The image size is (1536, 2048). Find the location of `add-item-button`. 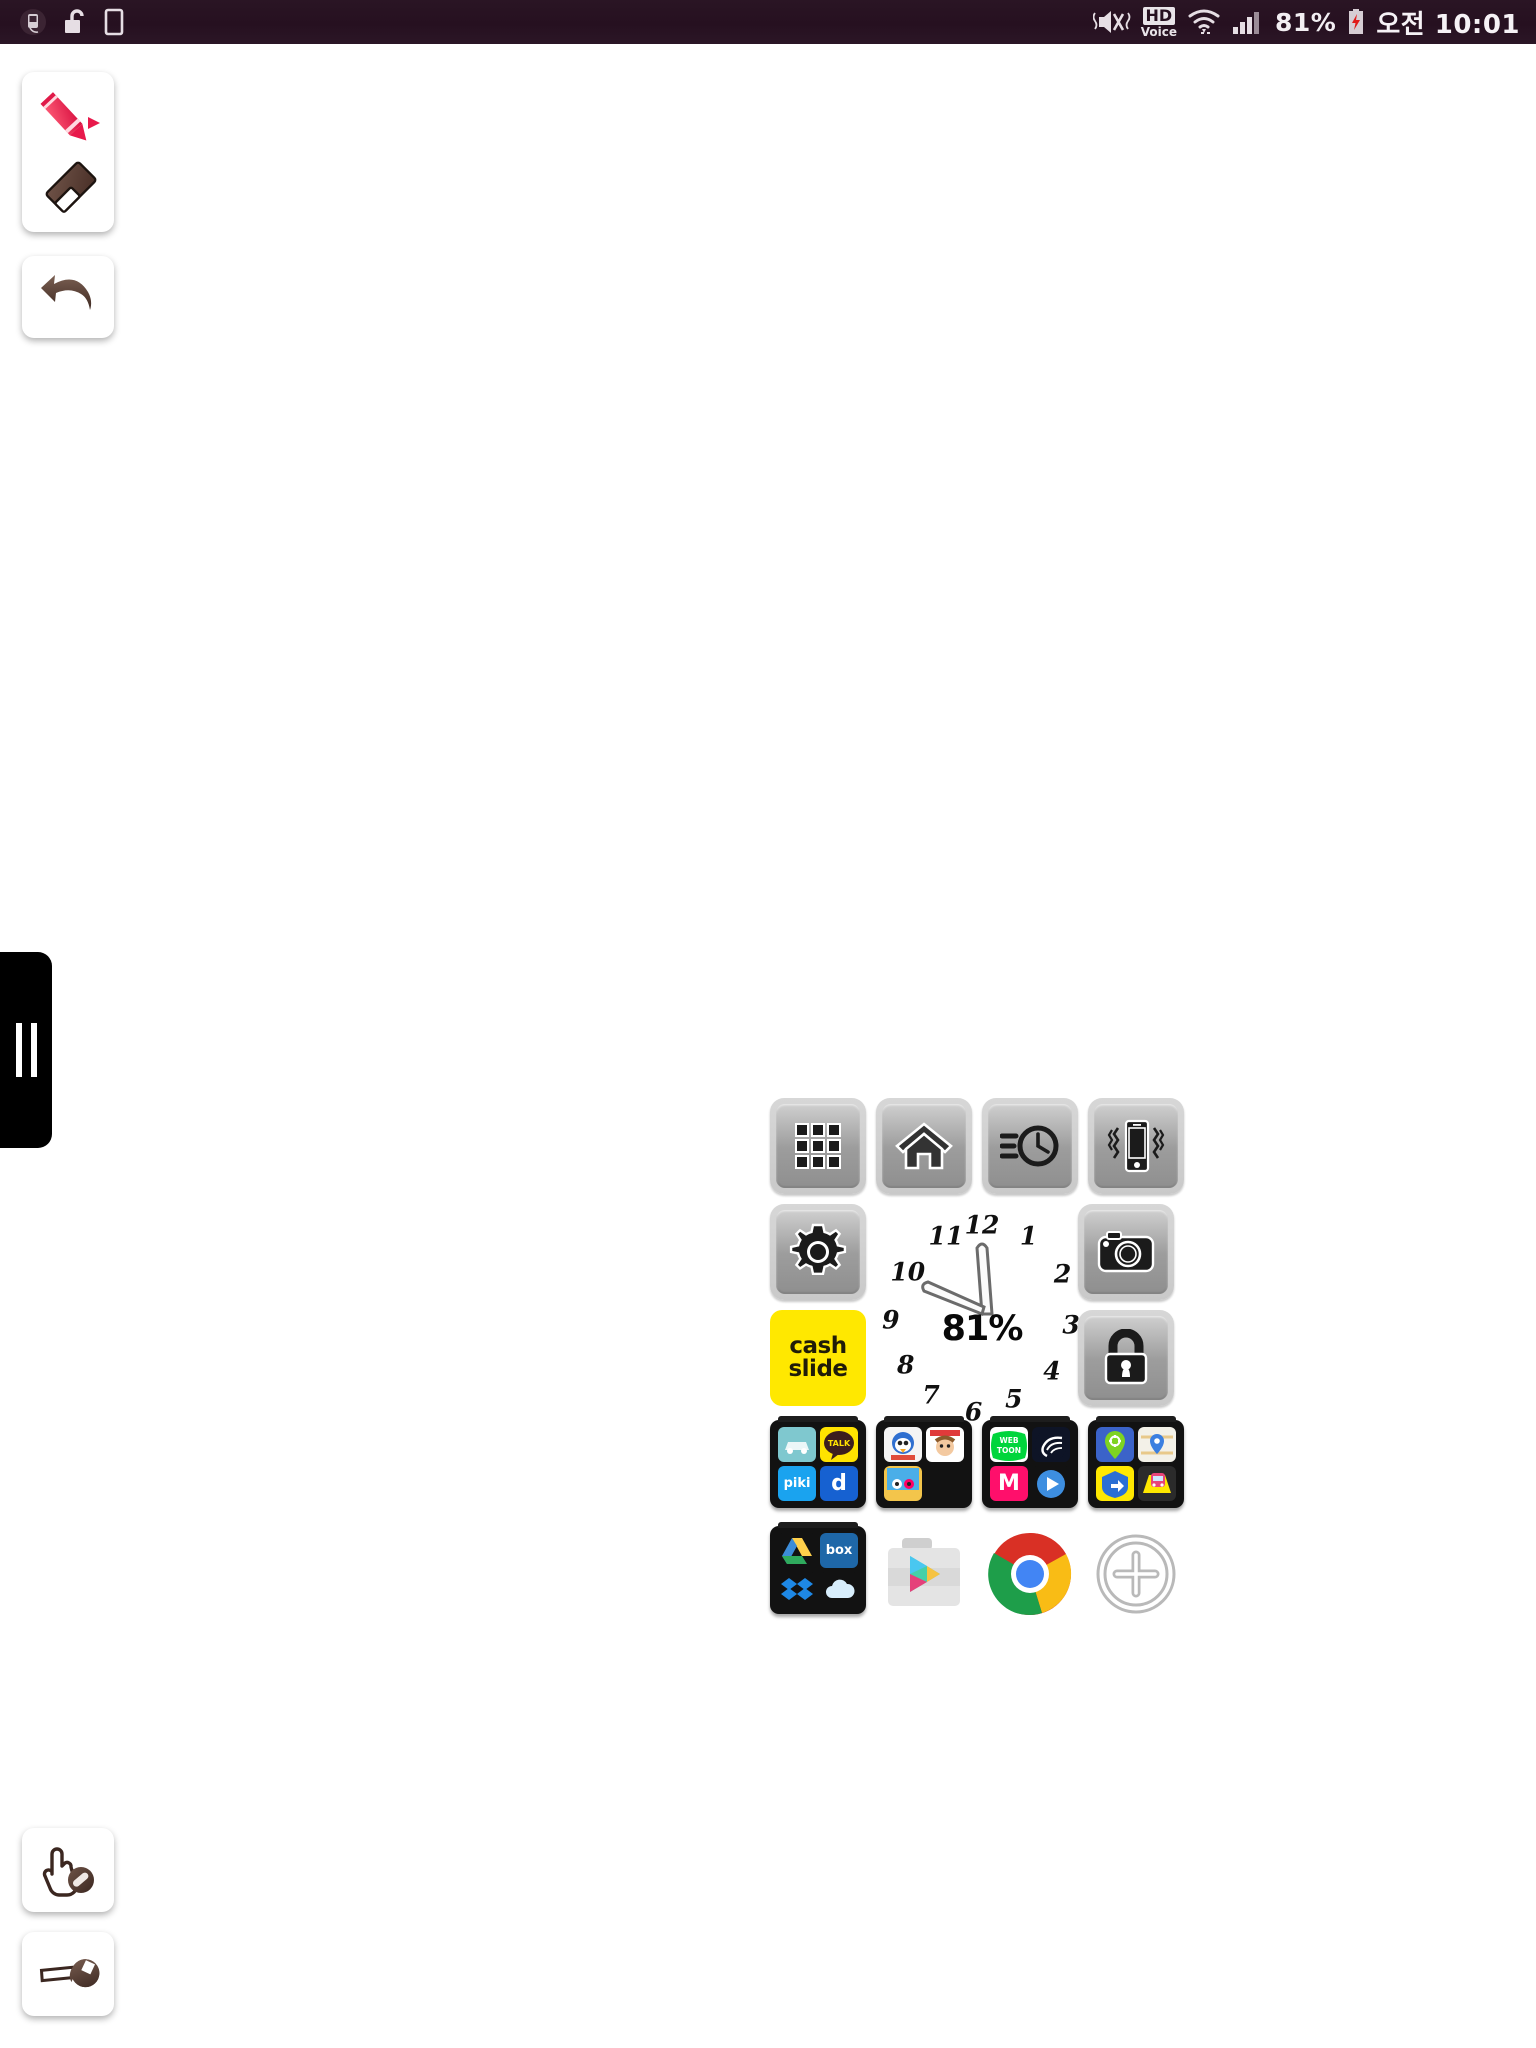

add-item-button is located at coordinates (1136, 1574).